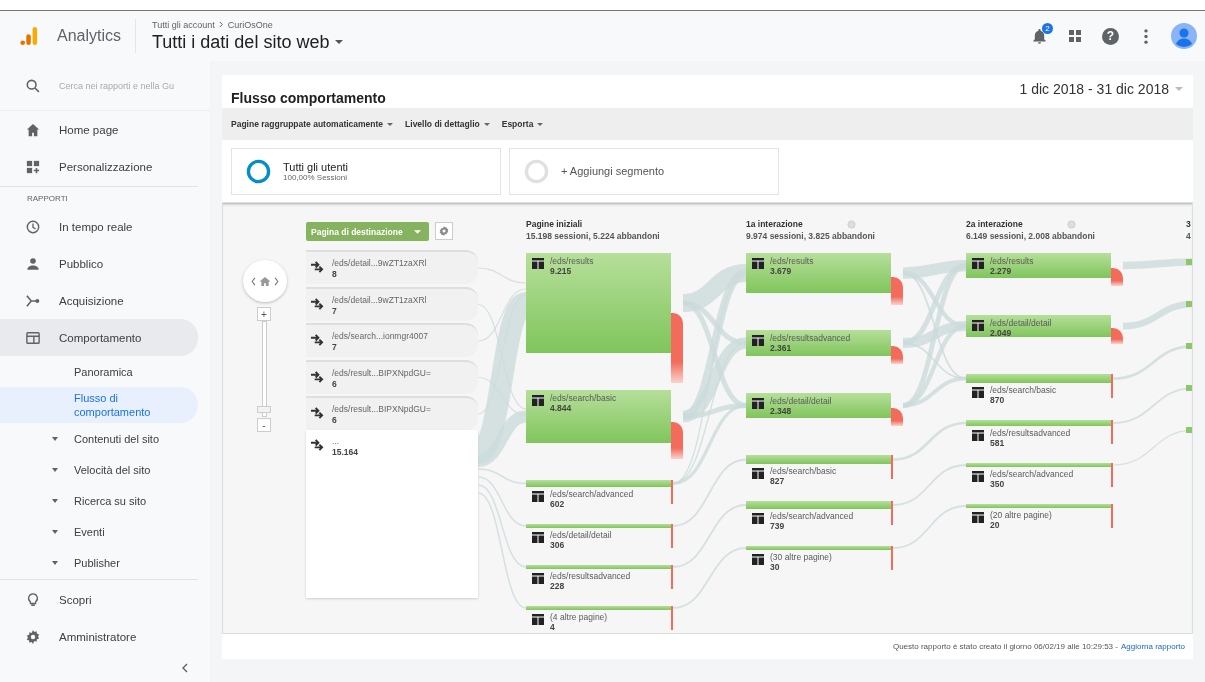  I want to click on landing-page-node: /eds/search...ionmgr4007 7, so click(392, 340).